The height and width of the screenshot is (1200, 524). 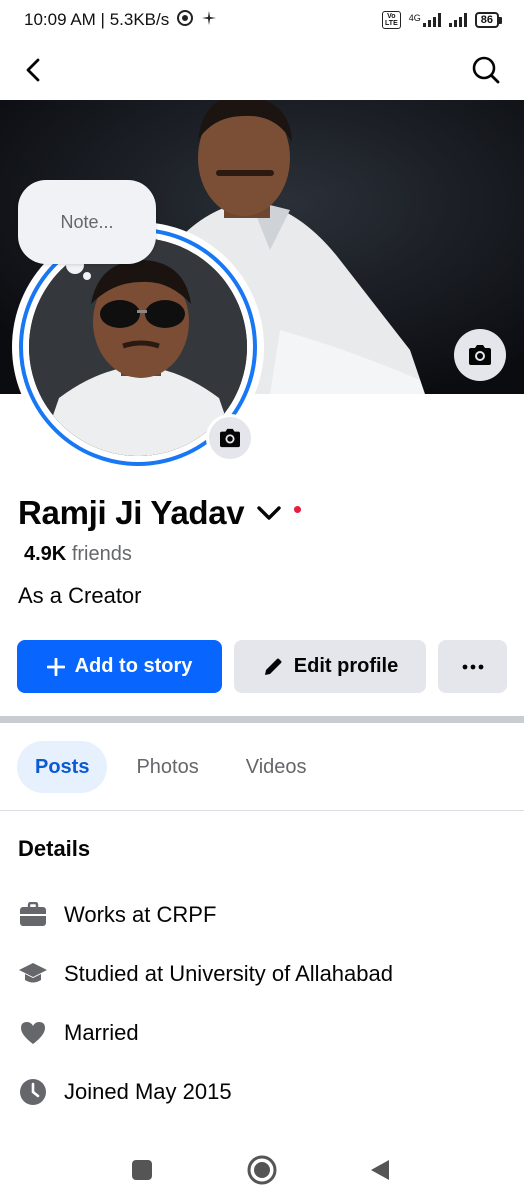 I want to click on home-button, so click(x=262, y=1170).